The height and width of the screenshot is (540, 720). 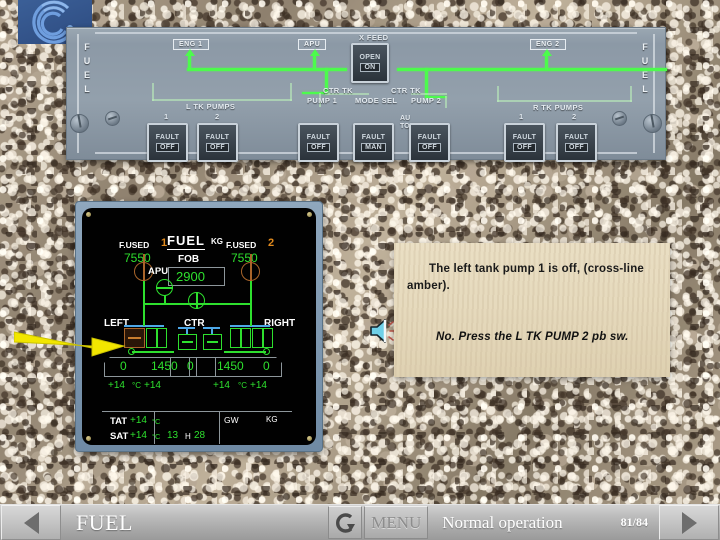 What do you see at coordinates (186, 328) in the screenshot?
I see `ctr-pump-1-header` at bounding box center [186, 328].